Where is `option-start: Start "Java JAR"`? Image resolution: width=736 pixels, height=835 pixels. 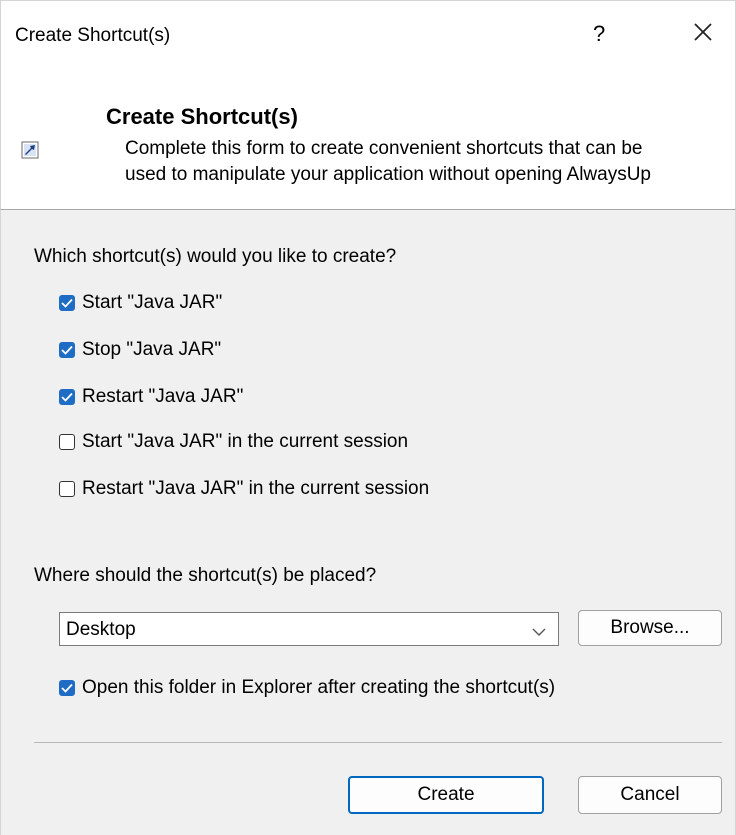
option-start: Start "Java JAR" is located at coordinates (140, 303).